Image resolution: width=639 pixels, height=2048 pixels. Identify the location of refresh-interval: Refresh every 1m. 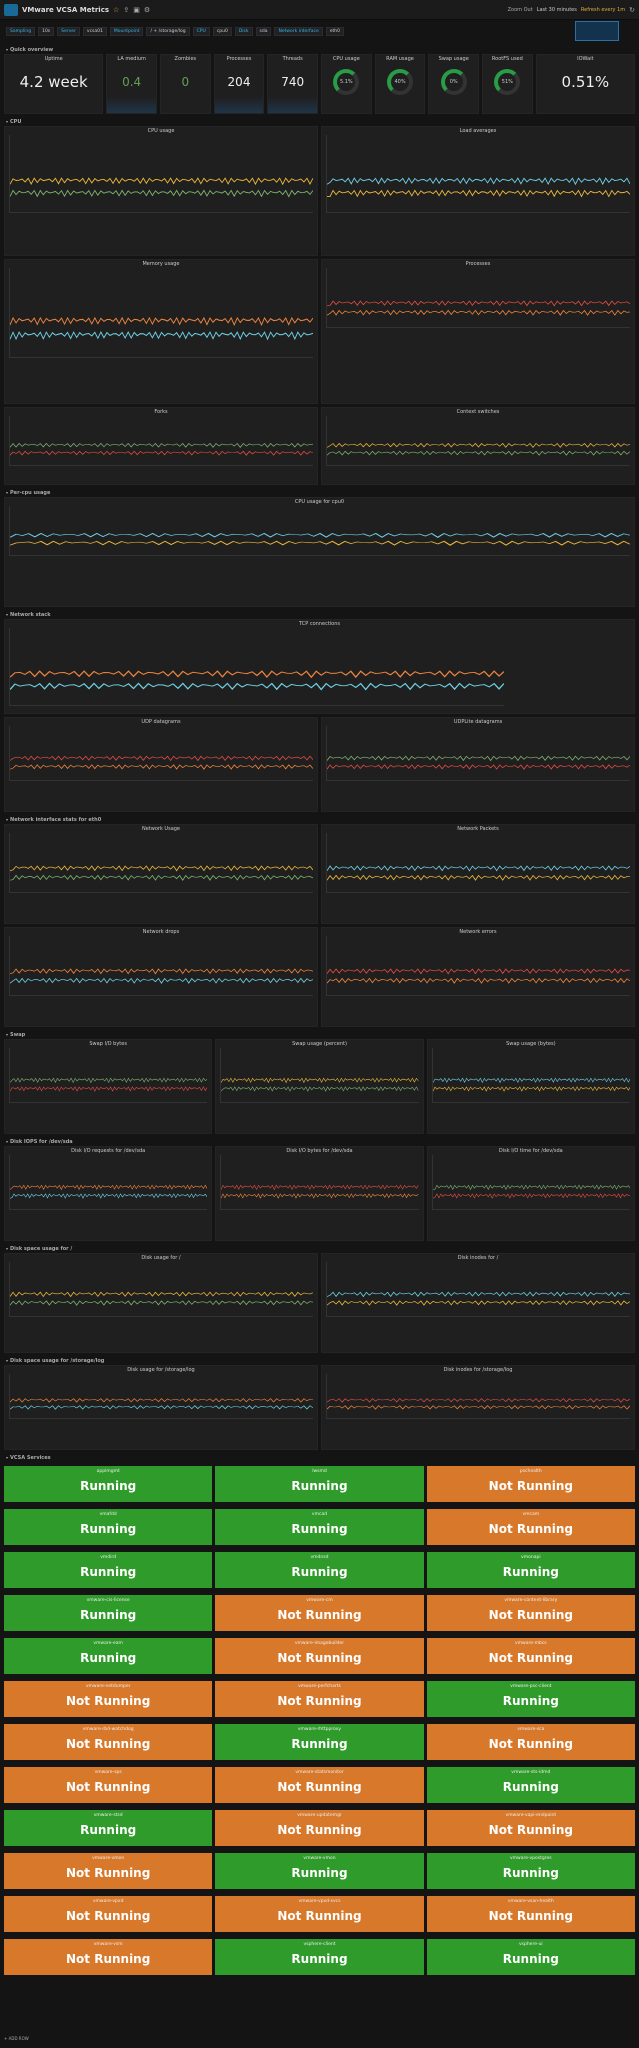
(603, 10).